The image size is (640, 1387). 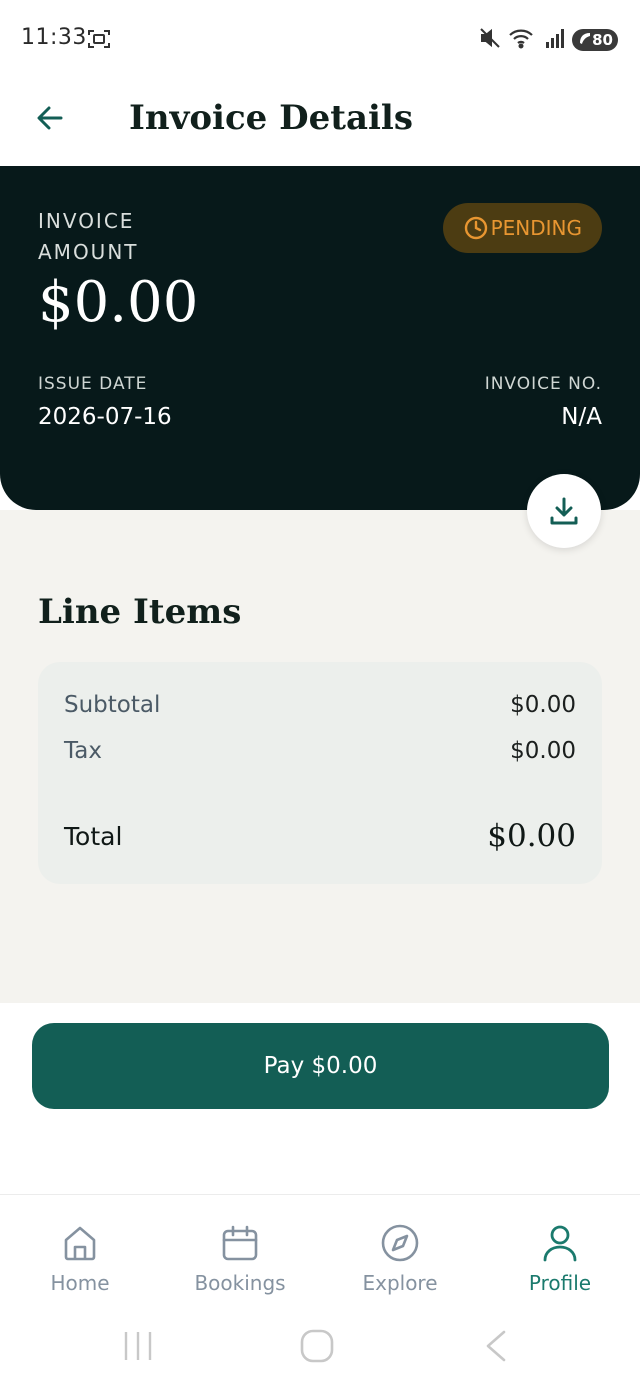 What do you see at coordinates (490, 40) in the screenshot?
I see `mute-icon` at bounding box center [490, 40].